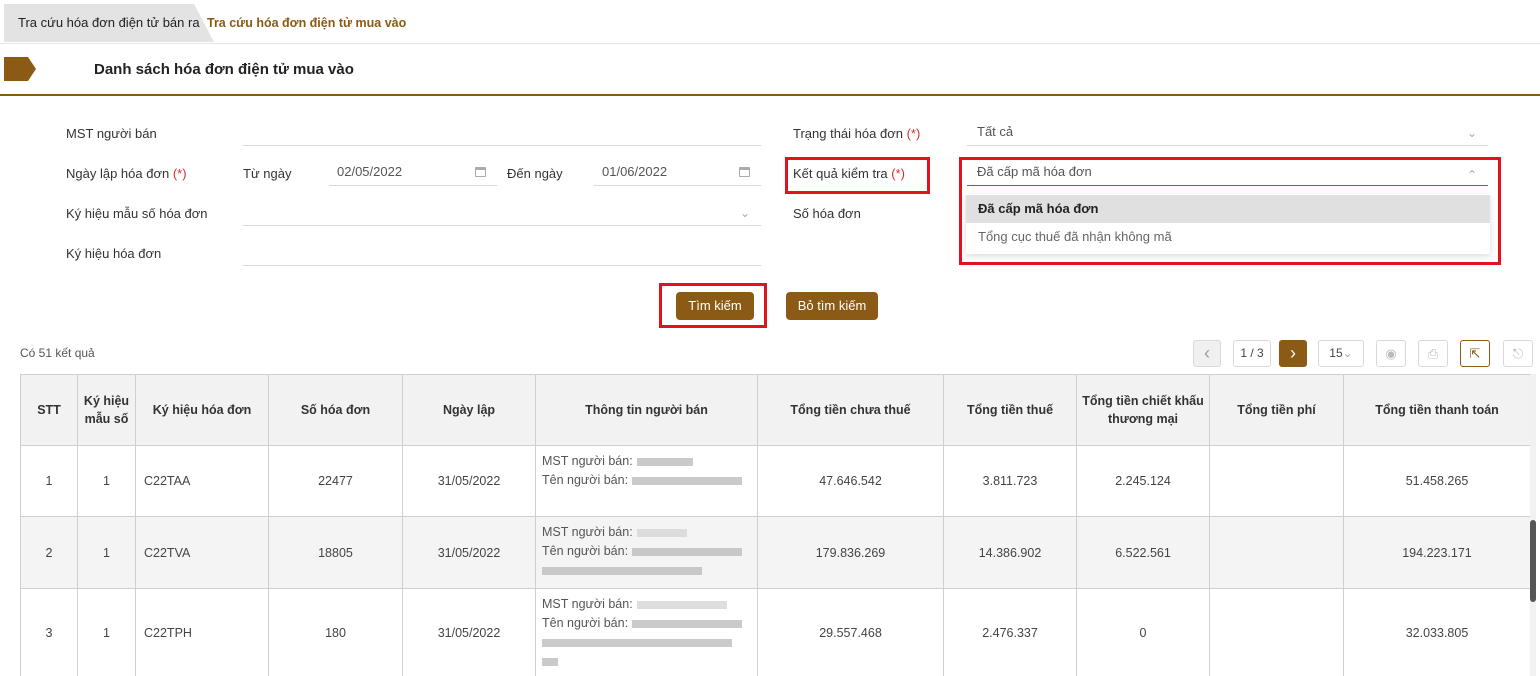 The width and height of the screenshot is (1540, 676). Describe the element at coordinates (1437, 552) in the screenshot. I see `cell-thanh-toan: 194.223.171` at that location.